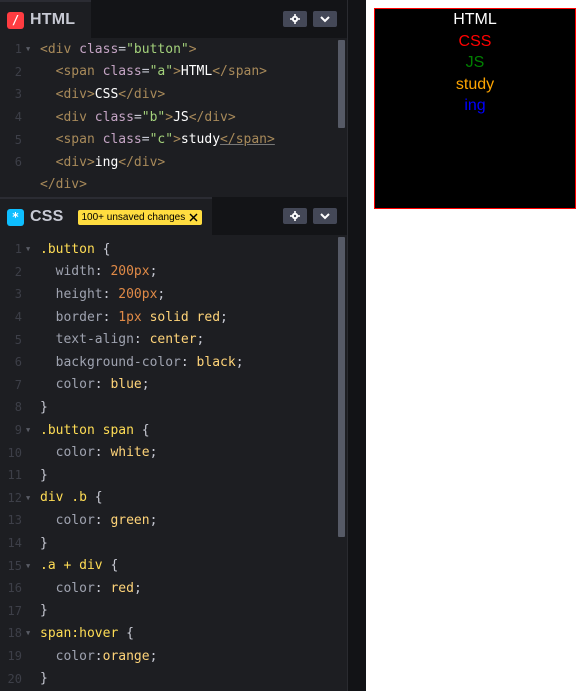  I want to click on css-pane-tab: * CSS 100+ unsaved changes, so click(106, 216).